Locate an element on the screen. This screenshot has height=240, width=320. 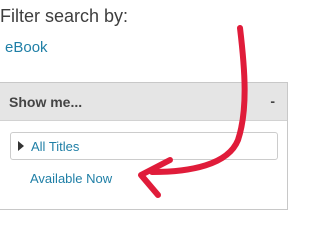
format-filter-ebook-link: eBook is located at coordinates (26, 47).